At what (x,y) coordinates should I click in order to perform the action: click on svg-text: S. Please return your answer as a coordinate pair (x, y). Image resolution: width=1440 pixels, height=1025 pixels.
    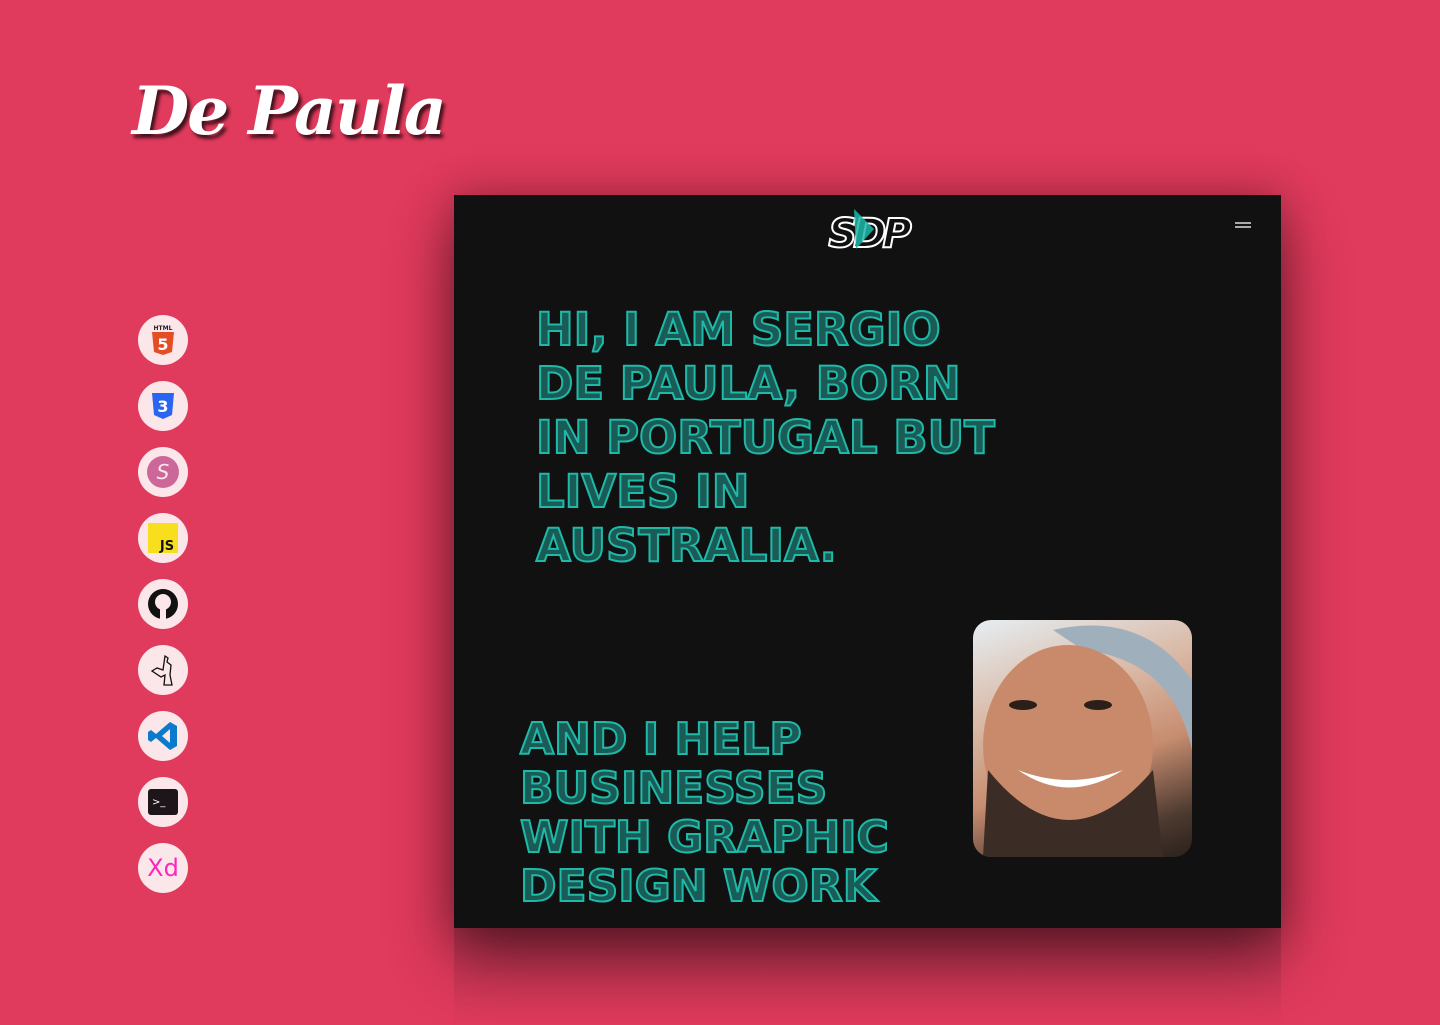
    Looking at the image, I should click on (163, 472).